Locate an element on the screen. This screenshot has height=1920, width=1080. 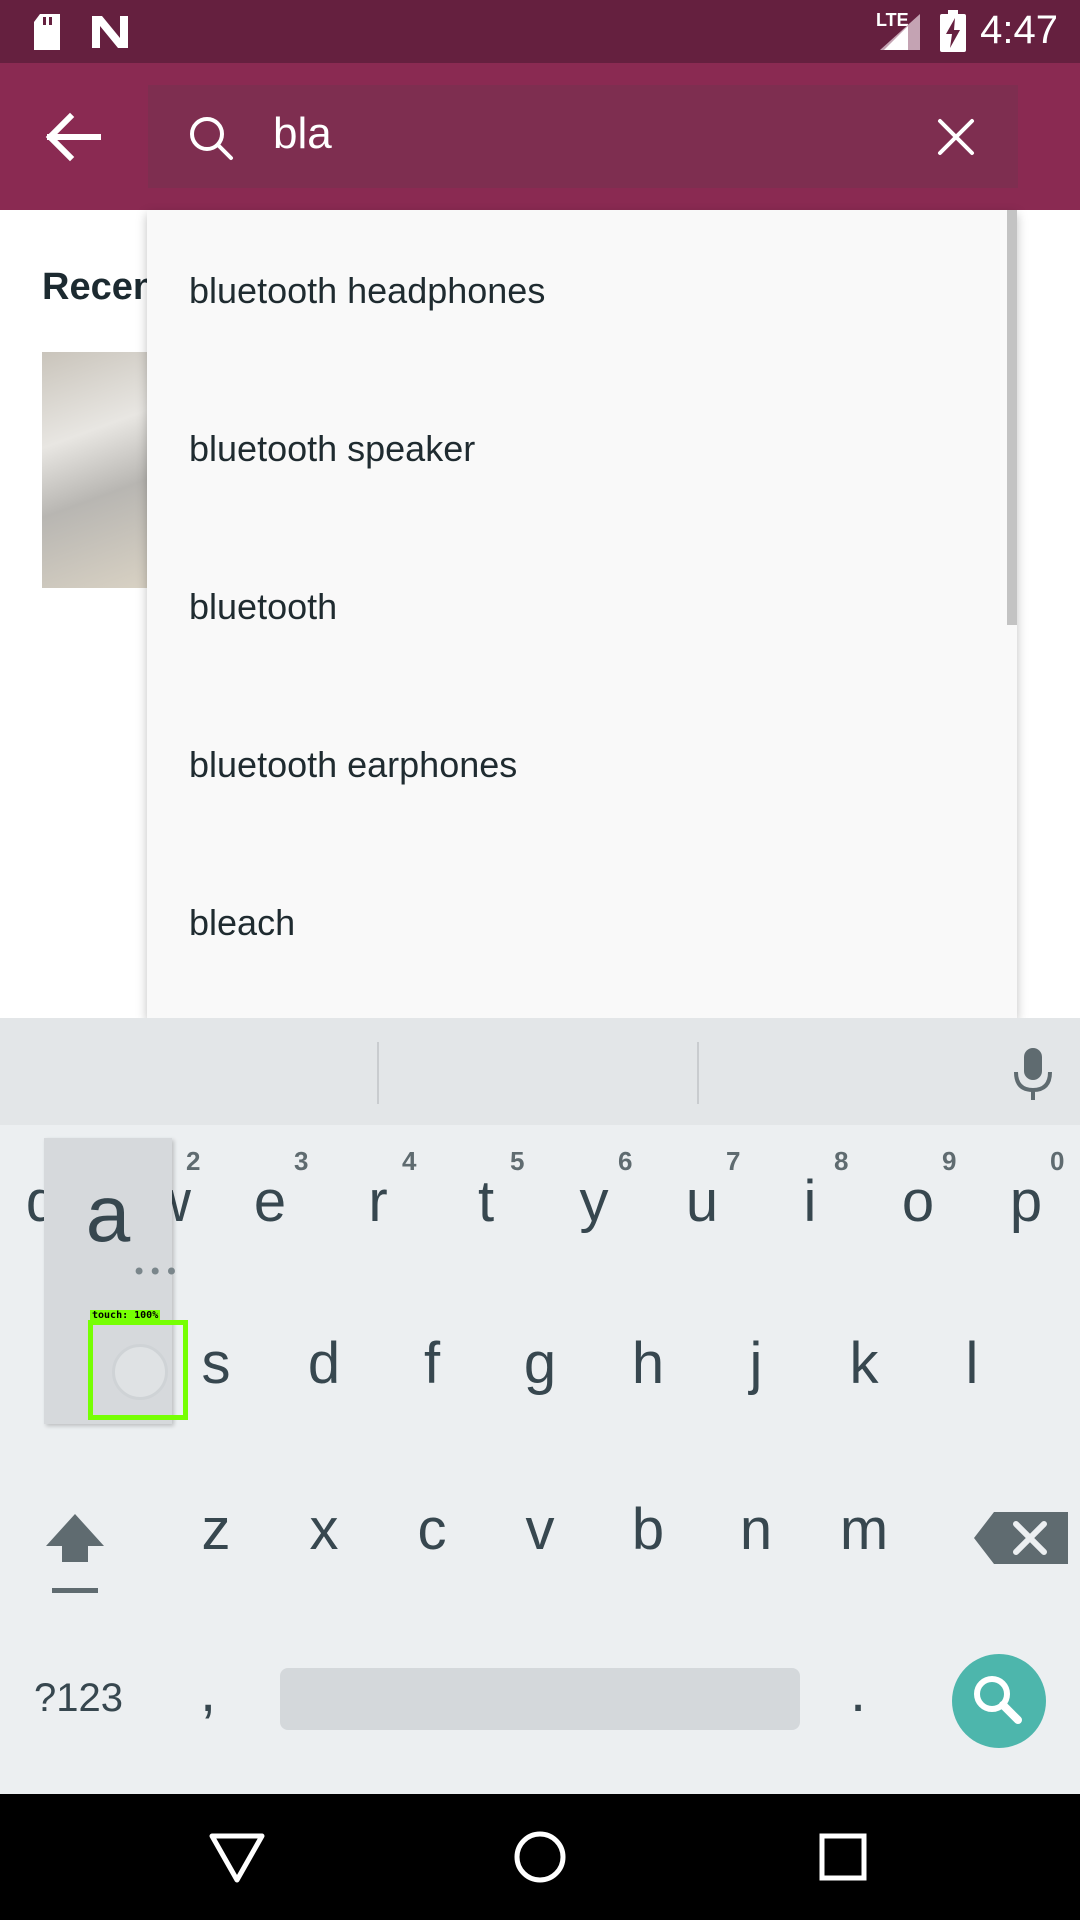
back-triangle-icon is located at coordinates (237, 1857).